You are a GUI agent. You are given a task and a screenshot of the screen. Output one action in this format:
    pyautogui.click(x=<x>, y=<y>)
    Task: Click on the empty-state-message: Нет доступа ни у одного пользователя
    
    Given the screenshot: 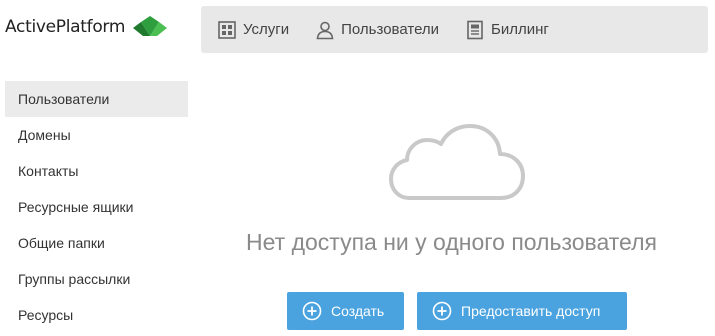 What is the action you would take?
    pyautogui.click(x=451, y=242)
    